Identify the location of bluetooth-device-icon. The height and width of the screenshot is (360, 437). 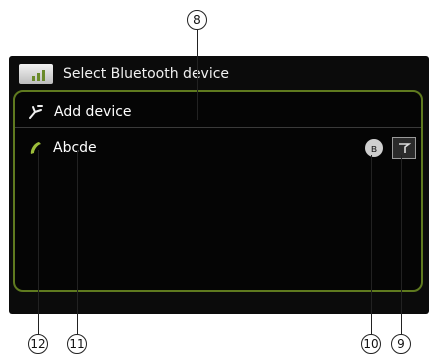
(36, 74).